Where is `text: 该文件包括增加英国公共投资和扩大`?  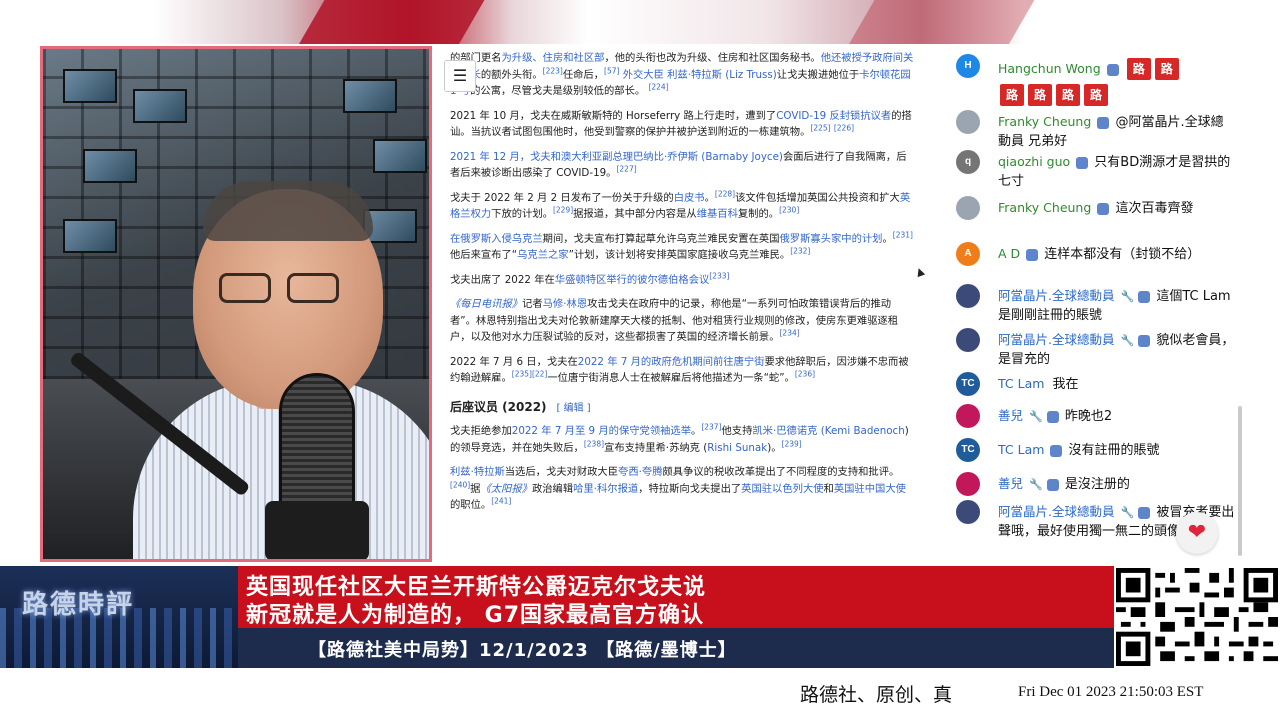 text: 该文件包括增加英国公共投资和扩大 is located at coordinates (817, 197).